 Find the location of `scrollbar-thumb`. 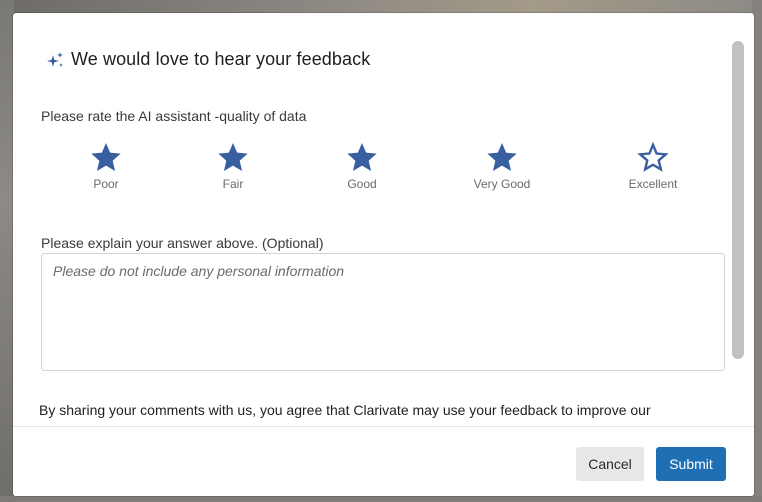

scrollbar-thumb is located at coordinates (738, 200).